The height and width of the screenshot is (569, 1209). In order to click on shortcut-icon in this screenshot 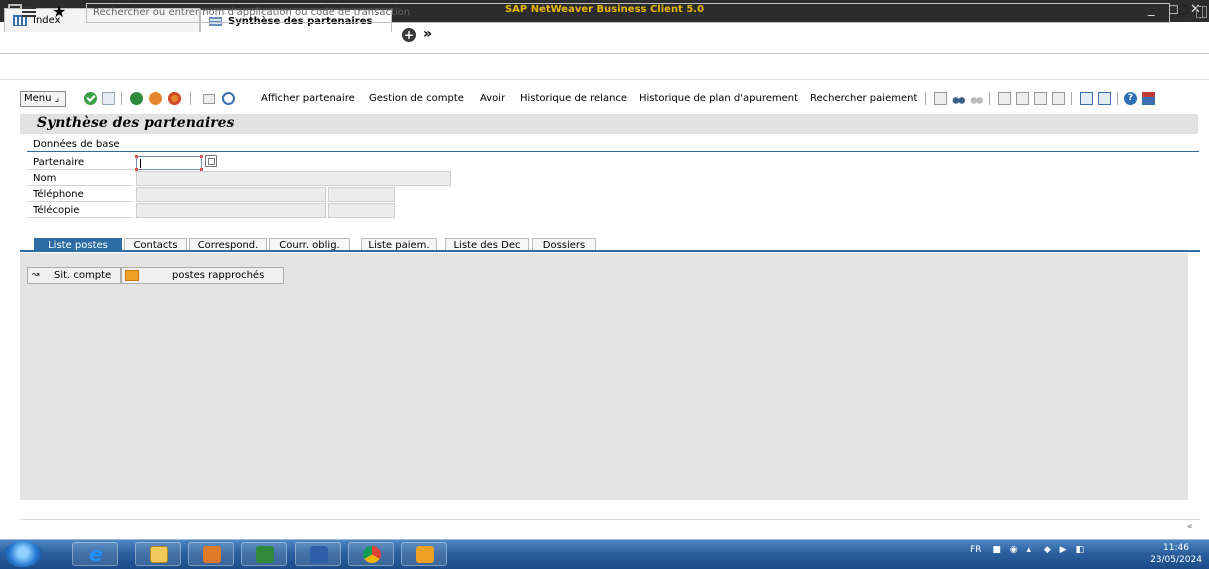, I will do `click(1104, 98)`.